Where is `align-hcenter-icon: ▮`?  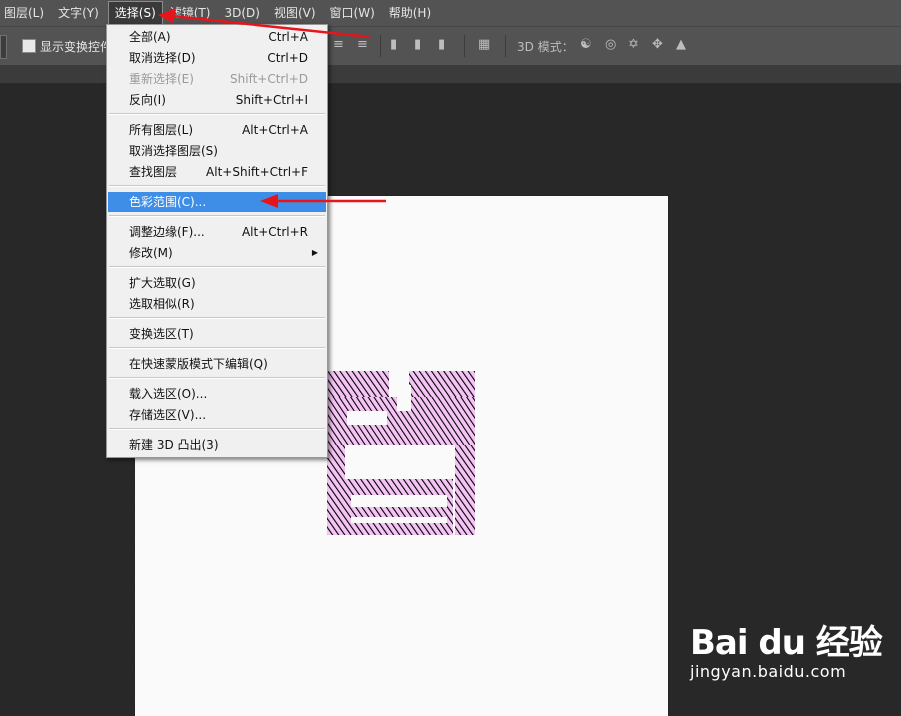
align-hcenter-icon: ▮ is located at coordinates (417, 44).